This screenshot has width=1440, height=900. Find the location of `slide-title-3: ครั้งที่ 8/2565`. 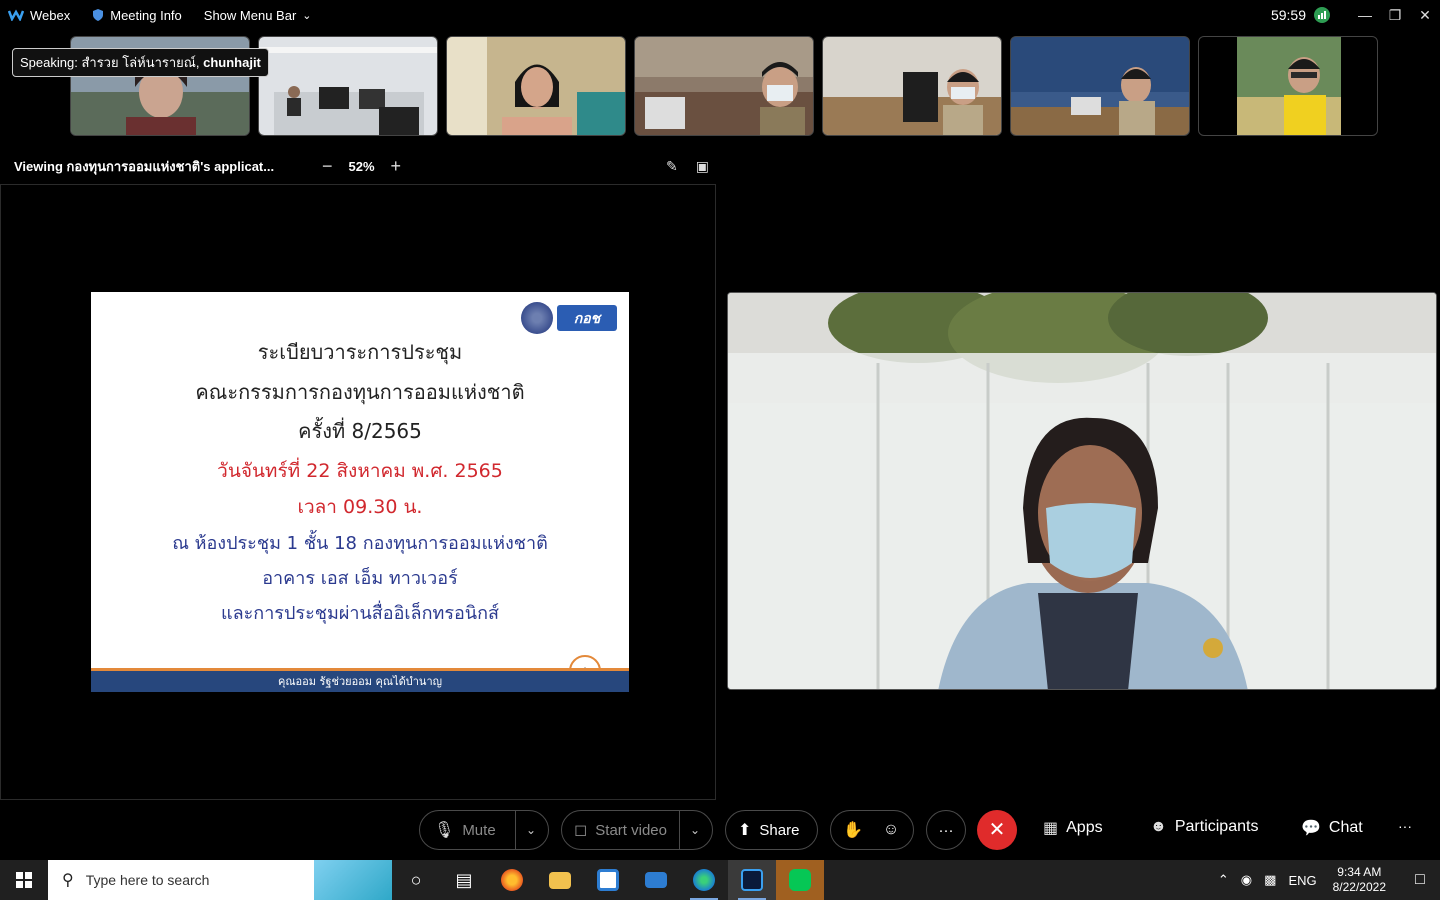

slide-title-3: ครั้งที่ 8/2565 is located at coordinates (360, 431).